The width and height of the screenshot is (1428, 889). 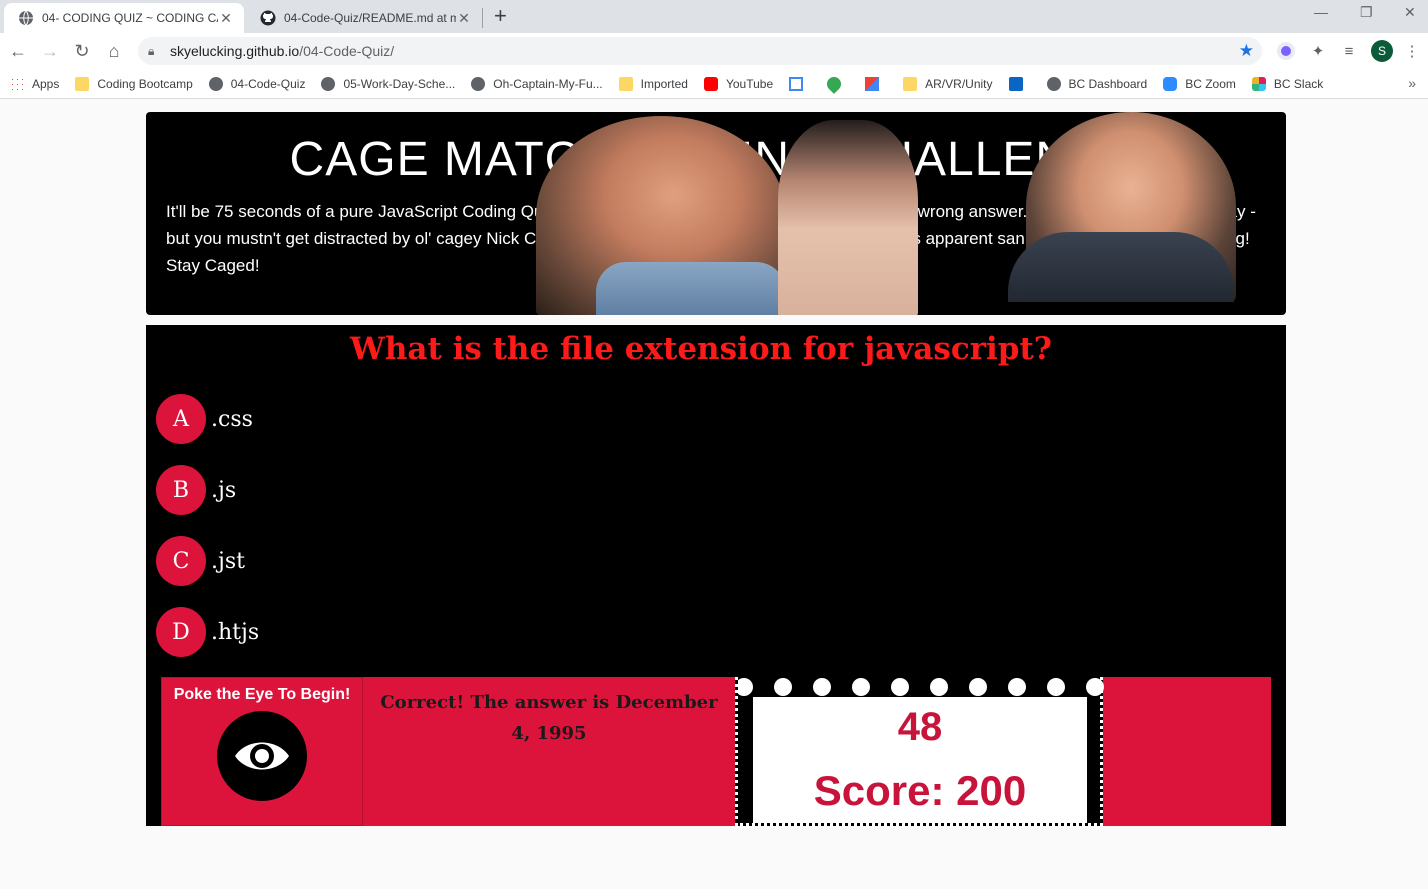 What do you see at coordinates (1287, 83) in the screenshot?
I see `bookmark-bc-slack: BC Slack` at bounding box center [1287, 83].